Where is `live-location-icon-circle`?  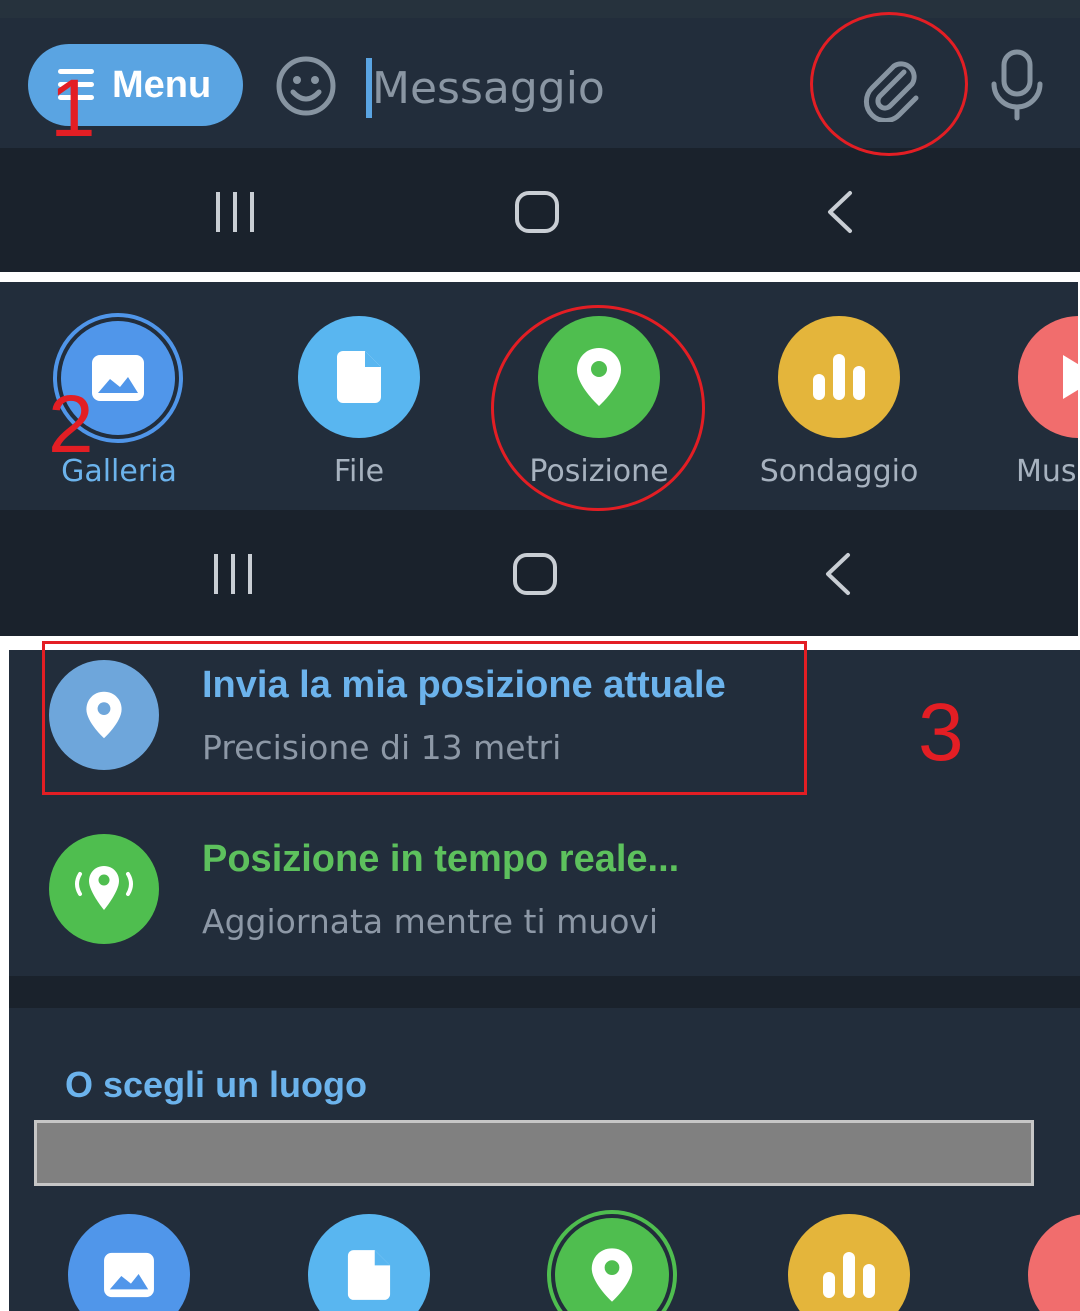
live-location-icon-circle is located at coordinates (104, 889).